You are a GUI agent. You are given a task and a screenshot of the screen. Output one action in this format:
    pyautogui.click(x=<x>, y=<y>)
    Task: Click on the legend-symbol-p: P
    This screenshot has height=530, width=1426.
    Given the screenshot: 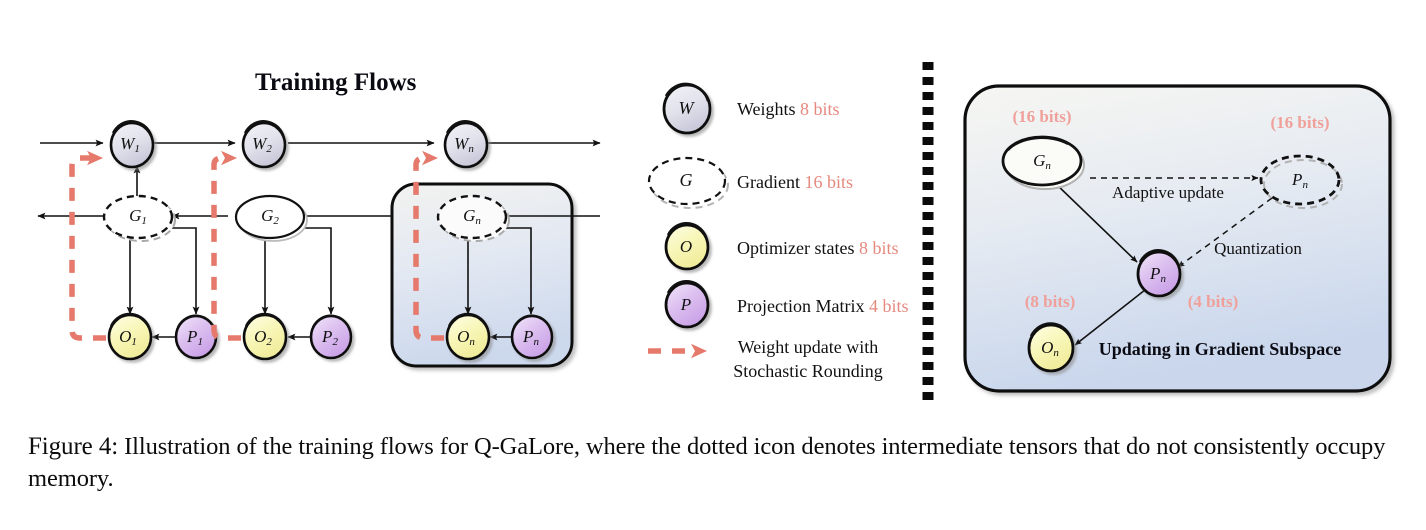 What is the action you would take?
    pyautogui.click(x=685, y=304)
    